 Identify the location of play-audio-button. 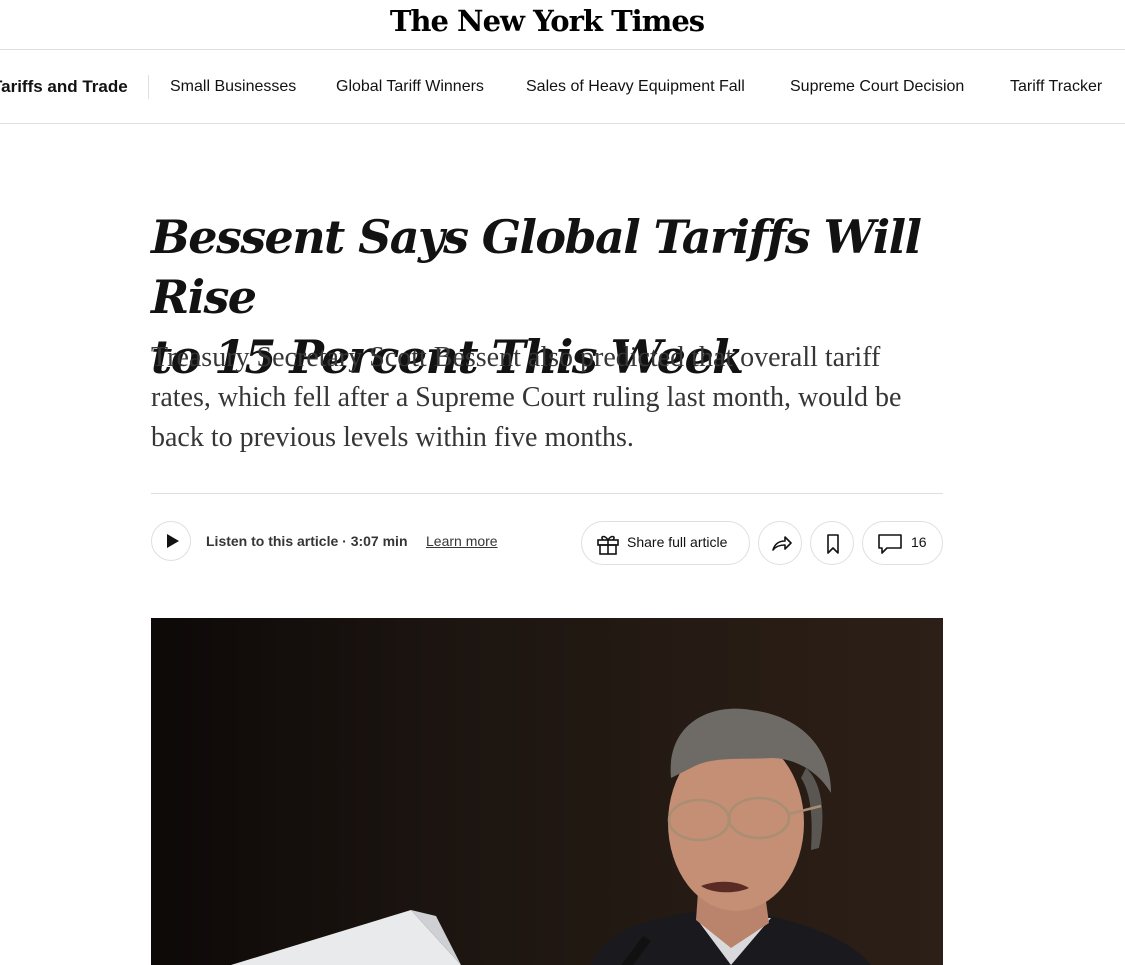
(171, 541).